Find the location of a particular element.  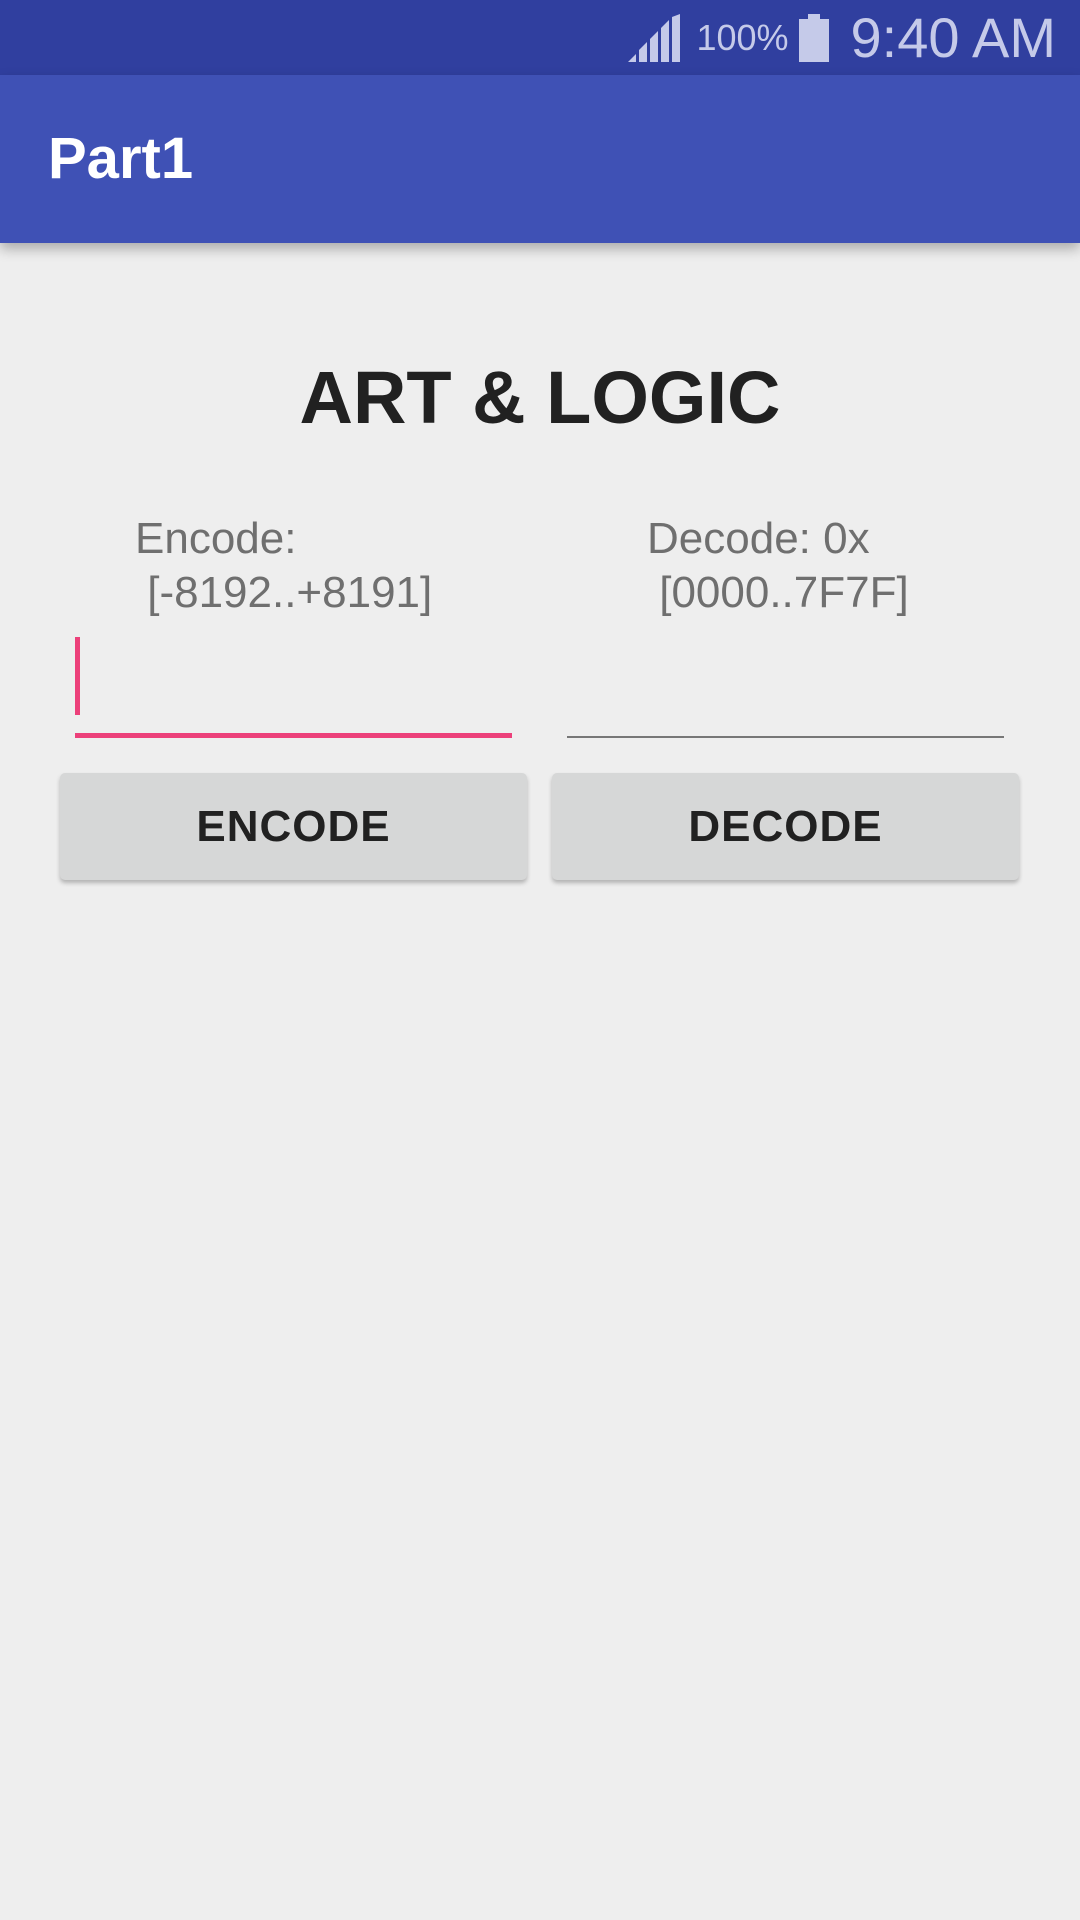

encode-input is located at coordinates (293, 683).